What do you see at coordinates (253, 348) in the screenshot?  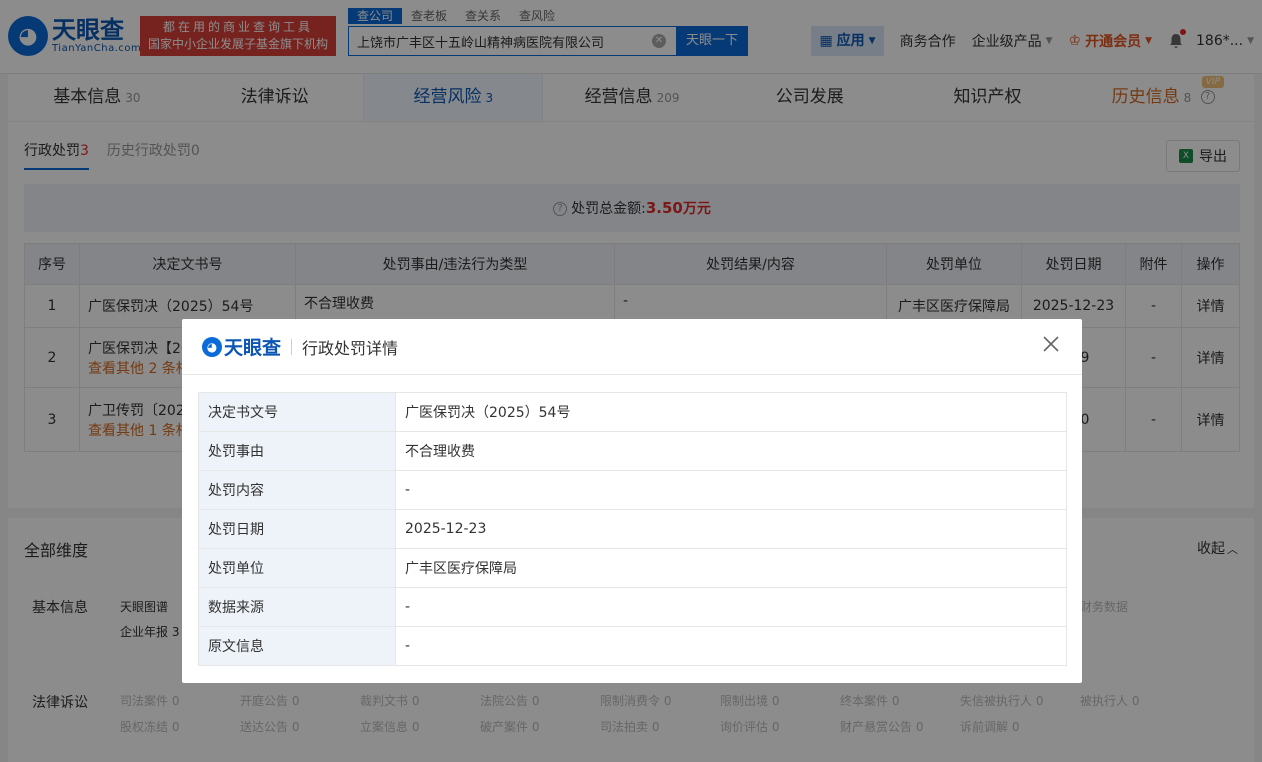 I see `modal-logo-text: 天眼查` at bounding box center [253, 348].